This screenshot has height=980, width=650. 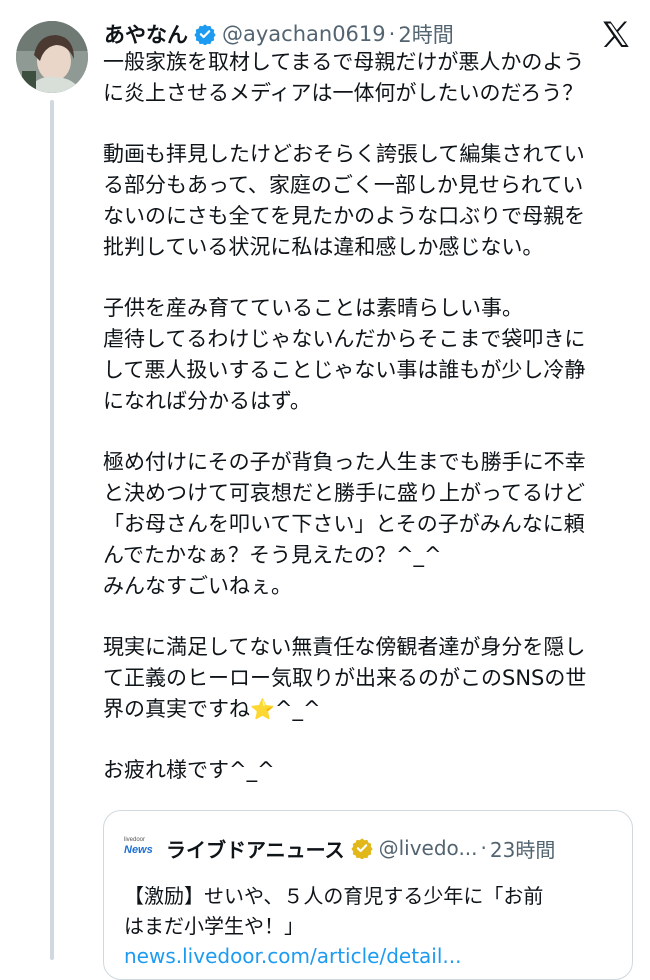 I want to click on tweet-line: 現実に満足してない無責任な傍観者達が身分を隠し, so click(x=344, y=647).